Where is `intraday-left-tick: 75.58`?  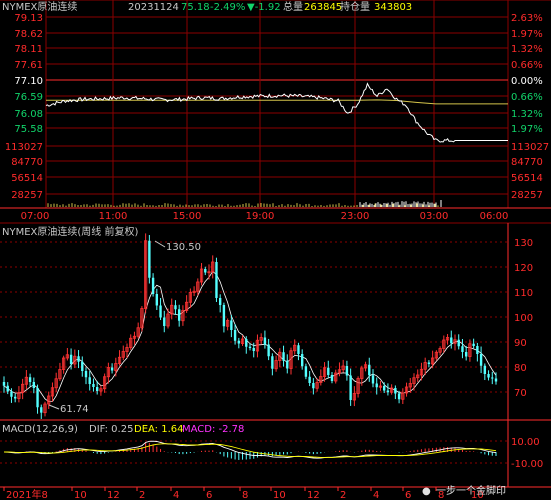
intraday-left-tick: 75.58 is located at coordinates (28, 129).